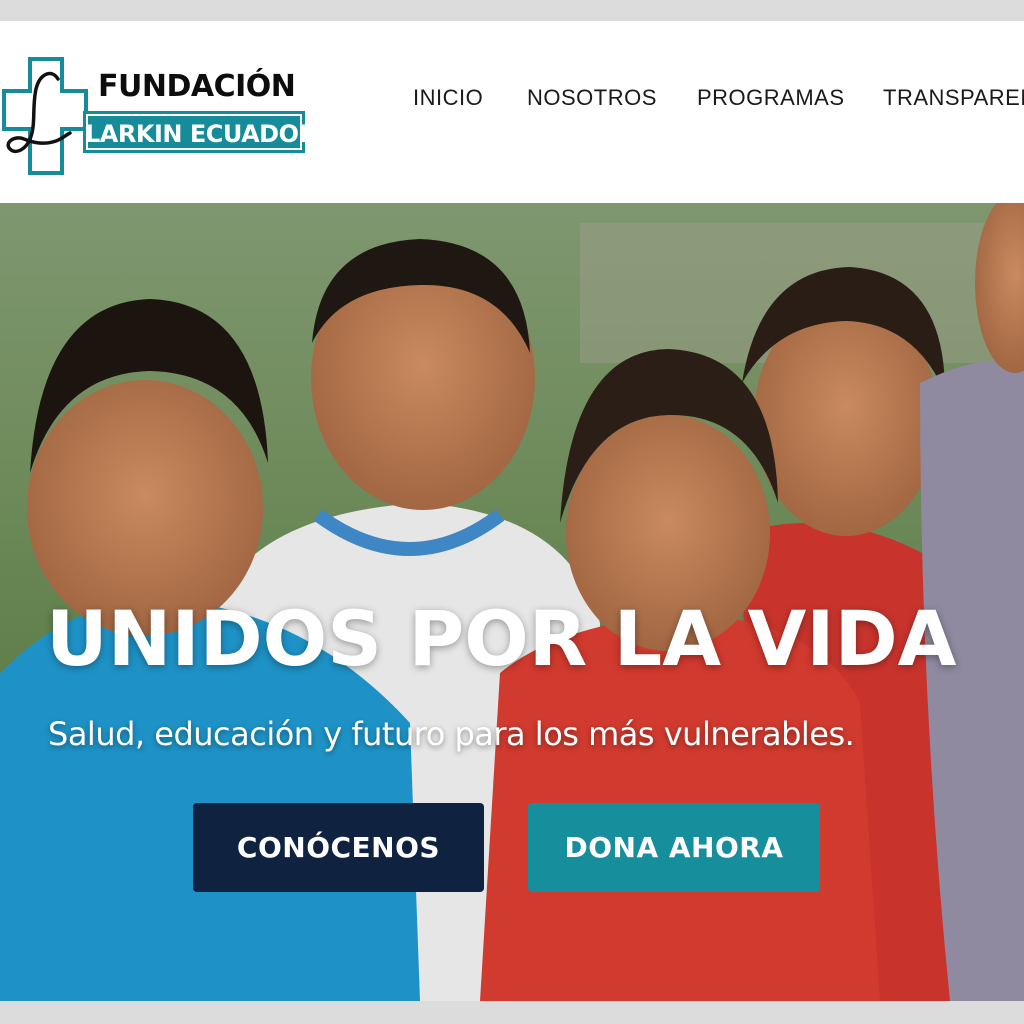  Describe the element at coordinates (338, 847) in the screenshot. I see `conocenos-button: CONÓCENOS` at that location.